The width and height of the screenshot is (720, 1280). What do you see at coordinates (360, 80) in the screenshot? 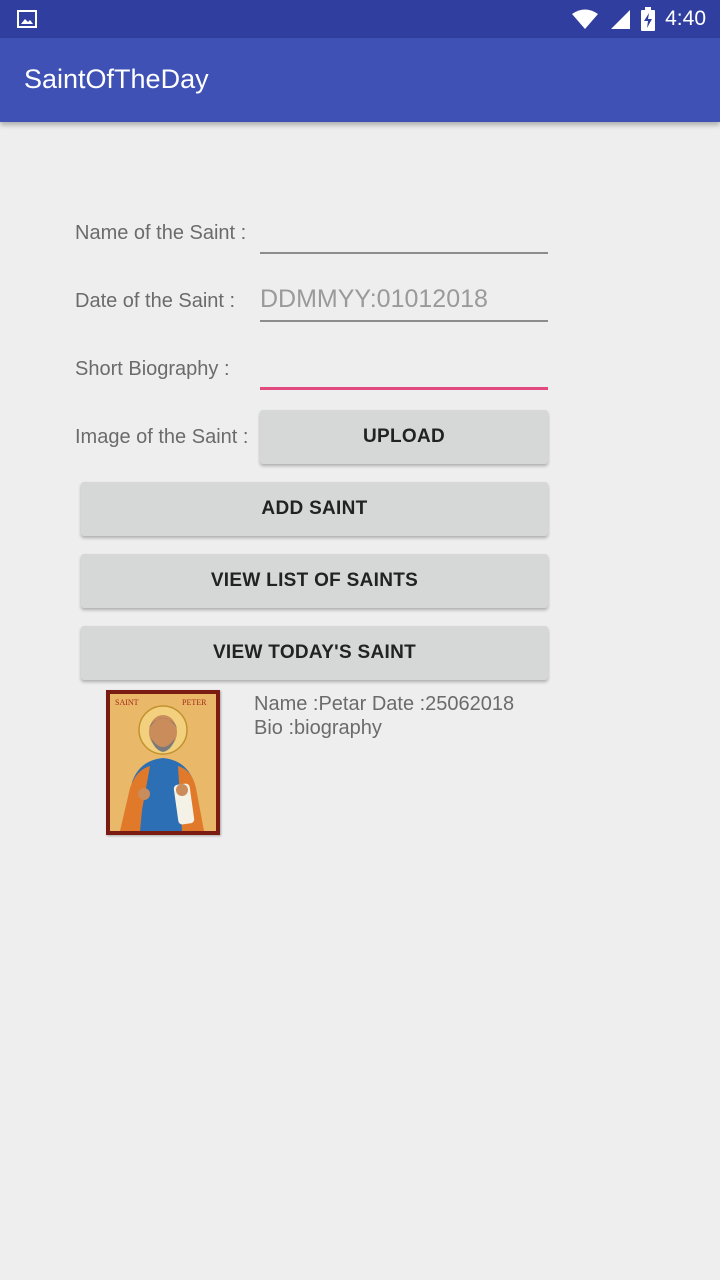
I see `app-bar: SaintOfTheDay` at bounding box center [360, 80].